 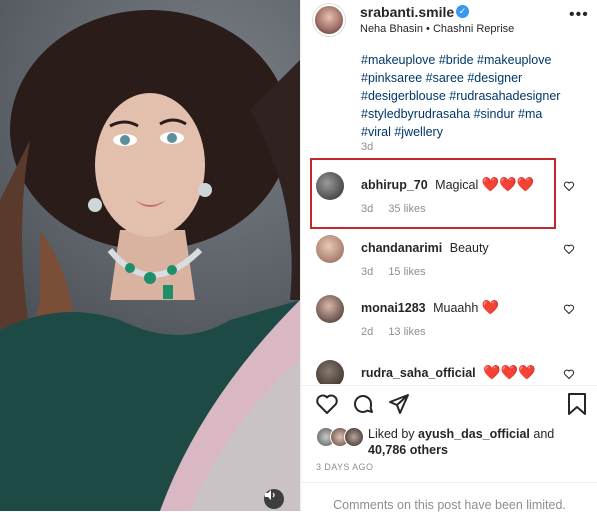 What do you see at coordinates (354, 437) in the screenshot?
I see `liker-avatar` at bounding box center [354, 437].